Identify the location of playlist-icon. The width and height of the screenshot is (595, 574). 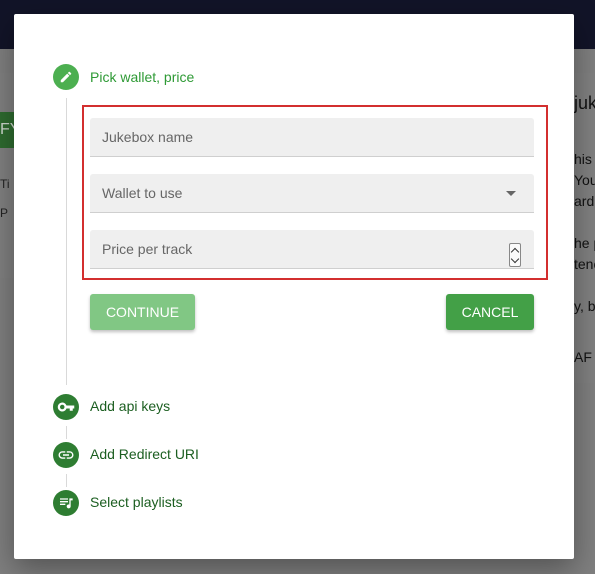
(66, 503).